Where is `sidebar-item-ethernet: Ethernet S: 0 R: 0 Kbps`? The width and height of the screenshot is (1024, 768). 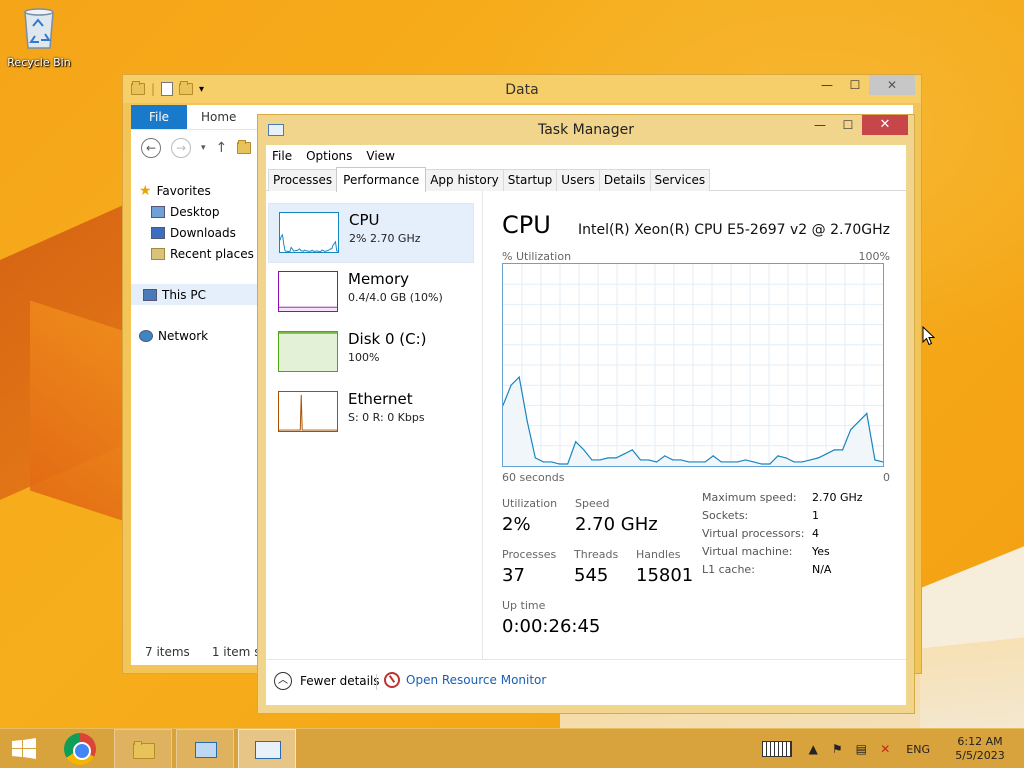 sidebar-item-ethernet: Ethernet S: 0 R: 0 Kbps is located at coordinates (371, 413).